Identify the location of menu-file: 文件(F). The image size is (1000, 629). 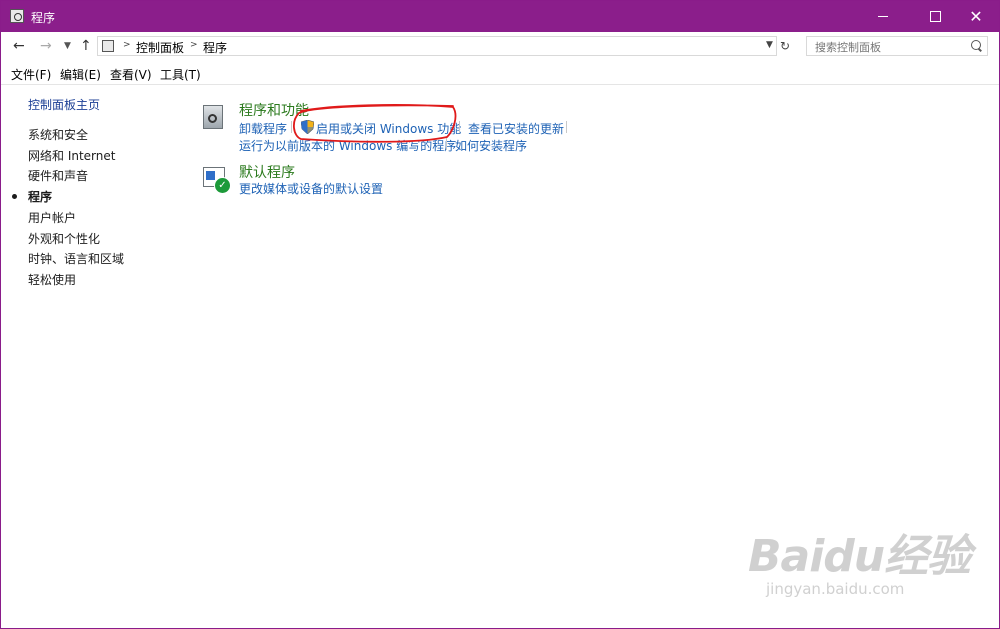
(31, 74).